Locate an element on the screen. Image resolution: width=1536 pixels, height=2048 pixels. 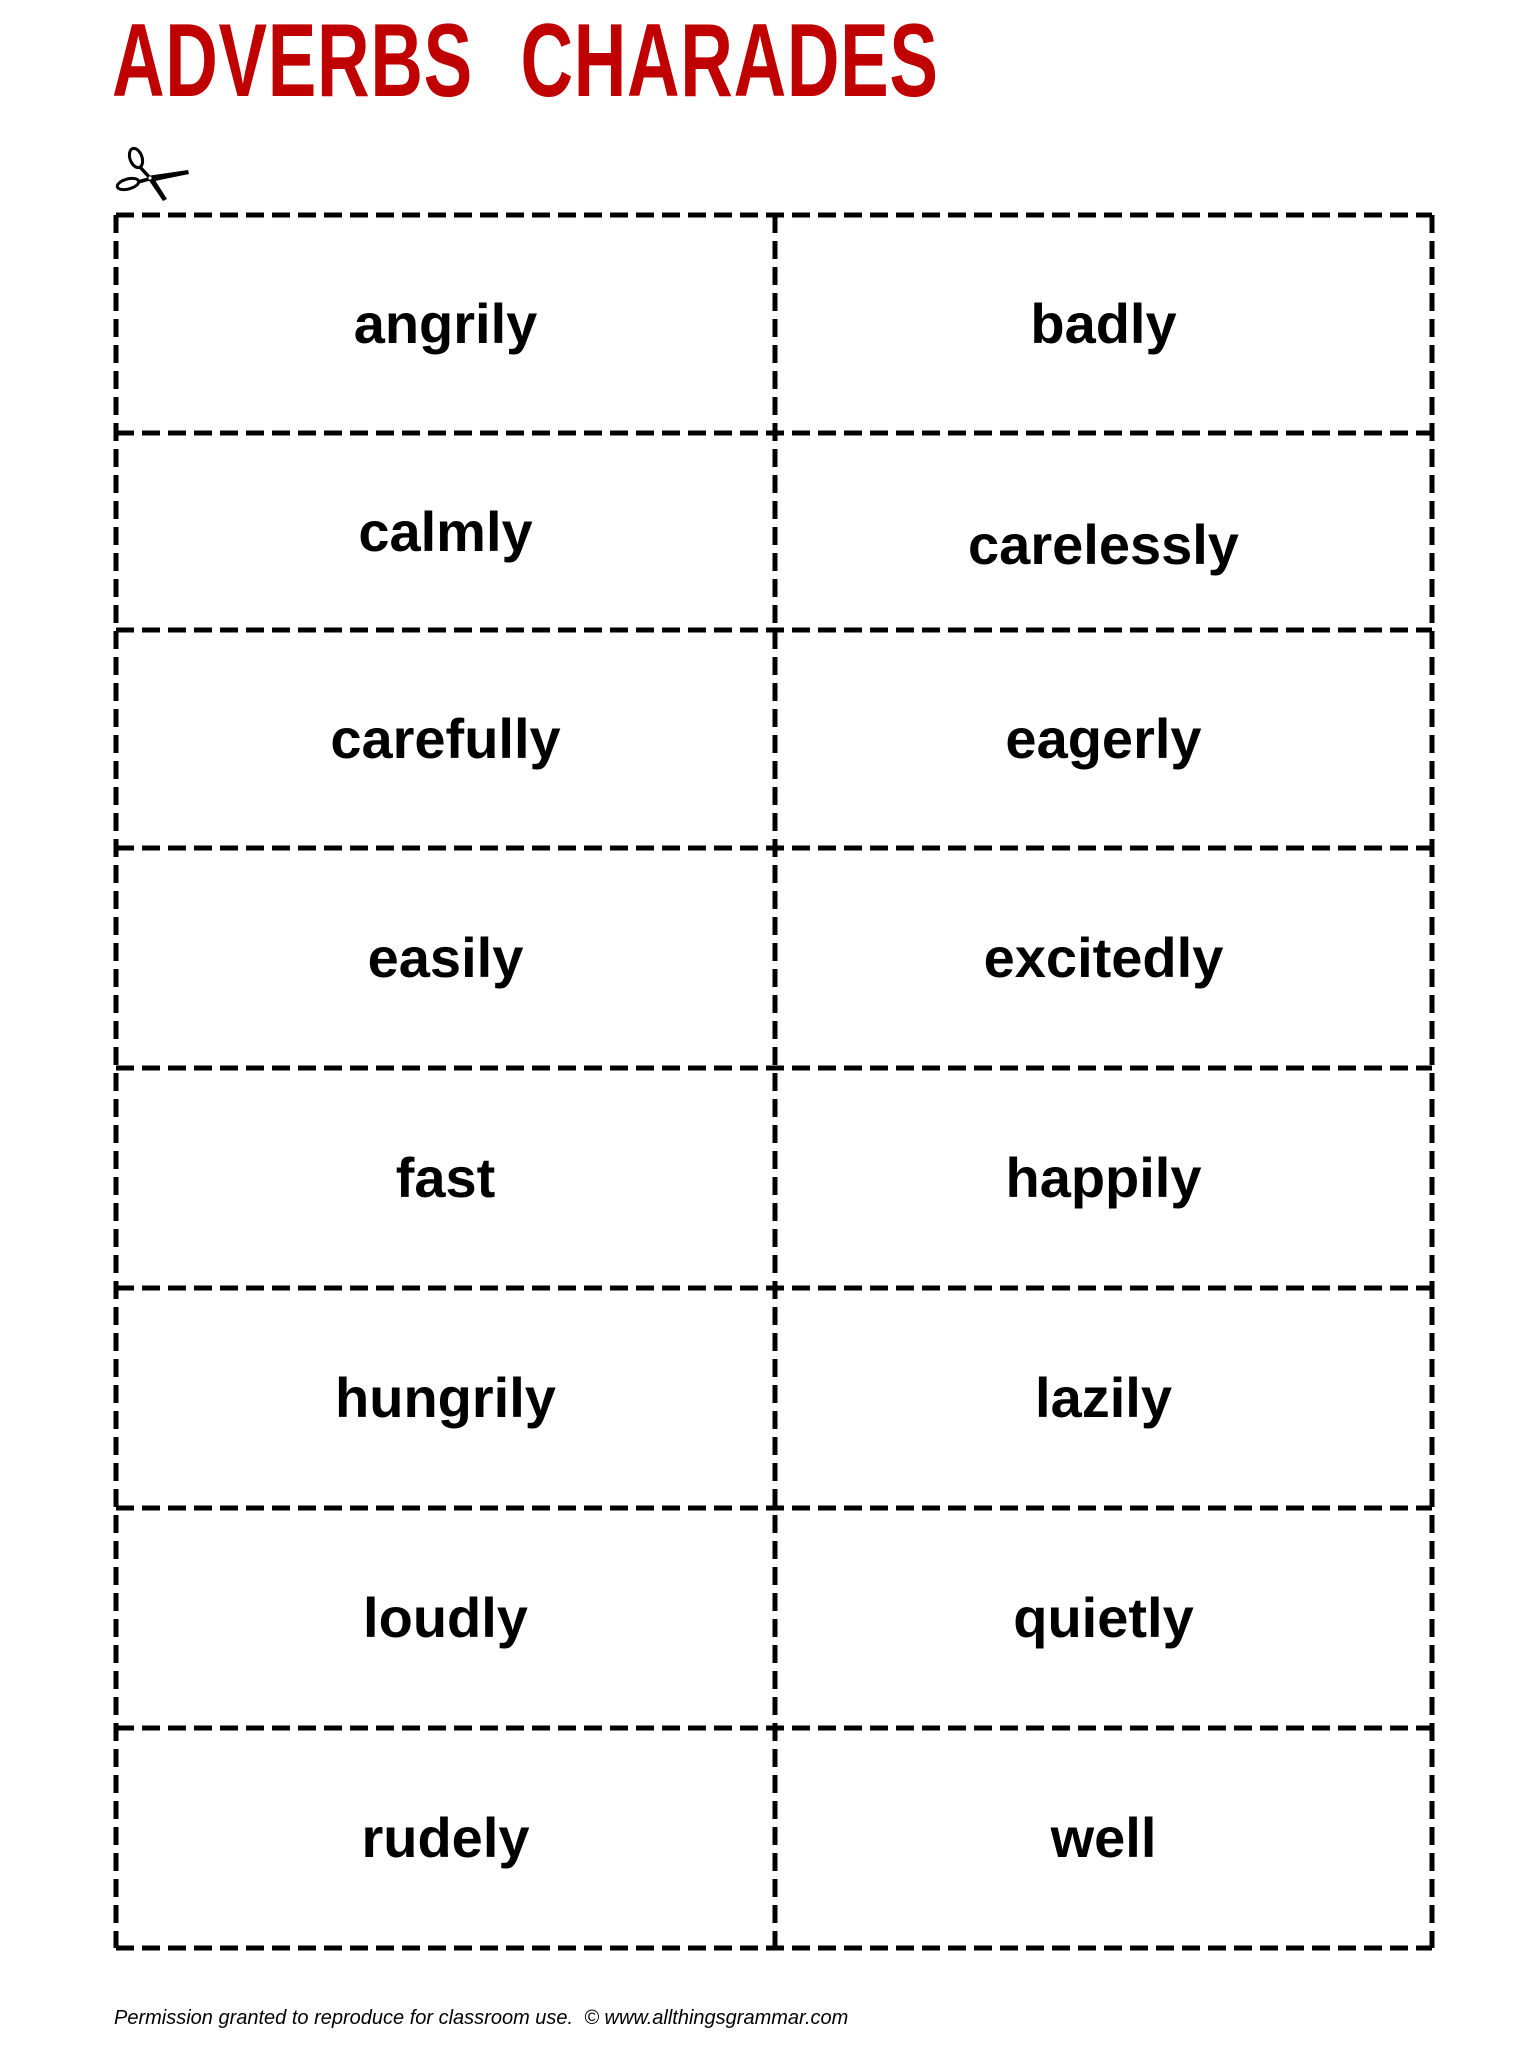
card-calmly: calmly is located at coordinates (445, 531).